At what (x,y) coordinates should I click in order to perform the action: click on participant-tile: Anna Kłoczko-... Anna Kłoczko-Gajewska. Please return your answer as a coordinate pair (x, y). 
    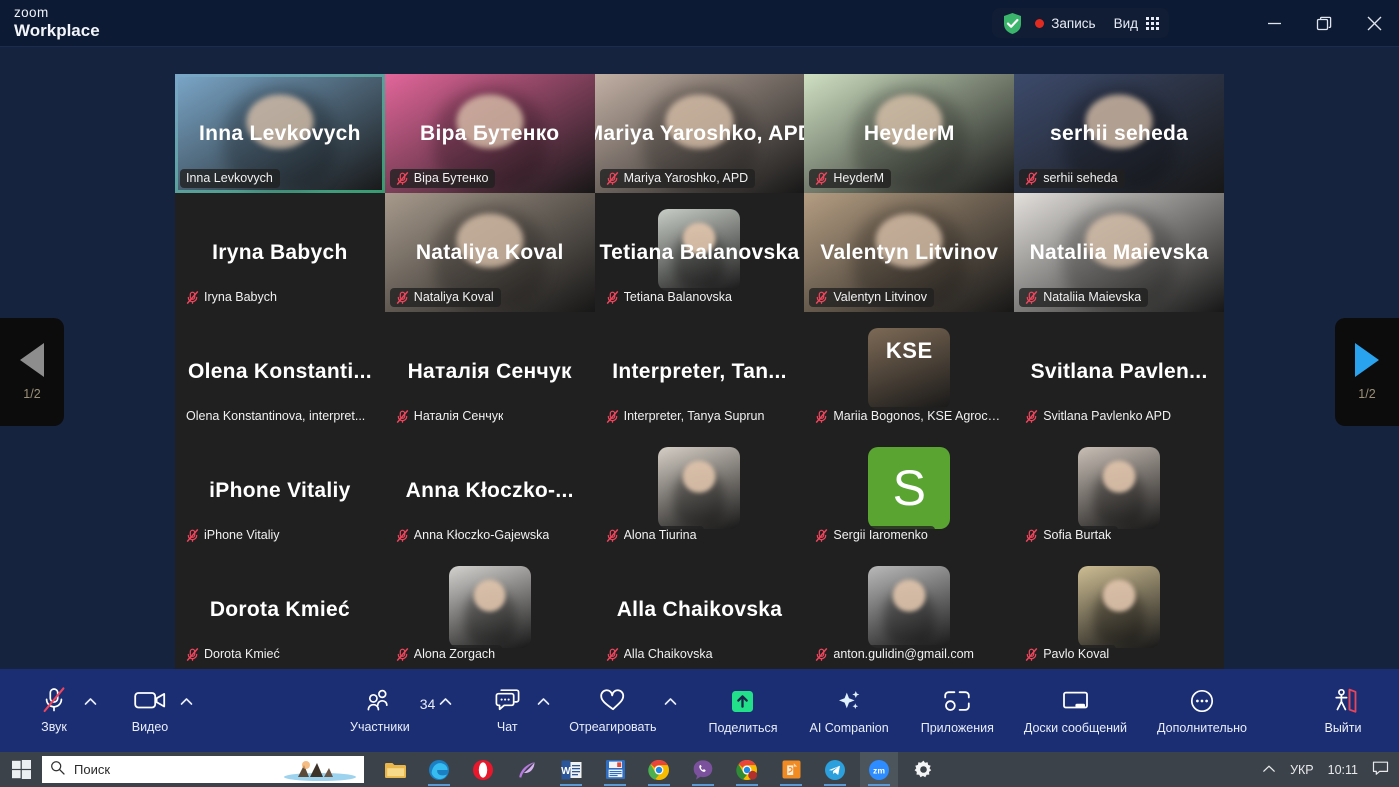
    Looking at the image, I should click on (489, 490).